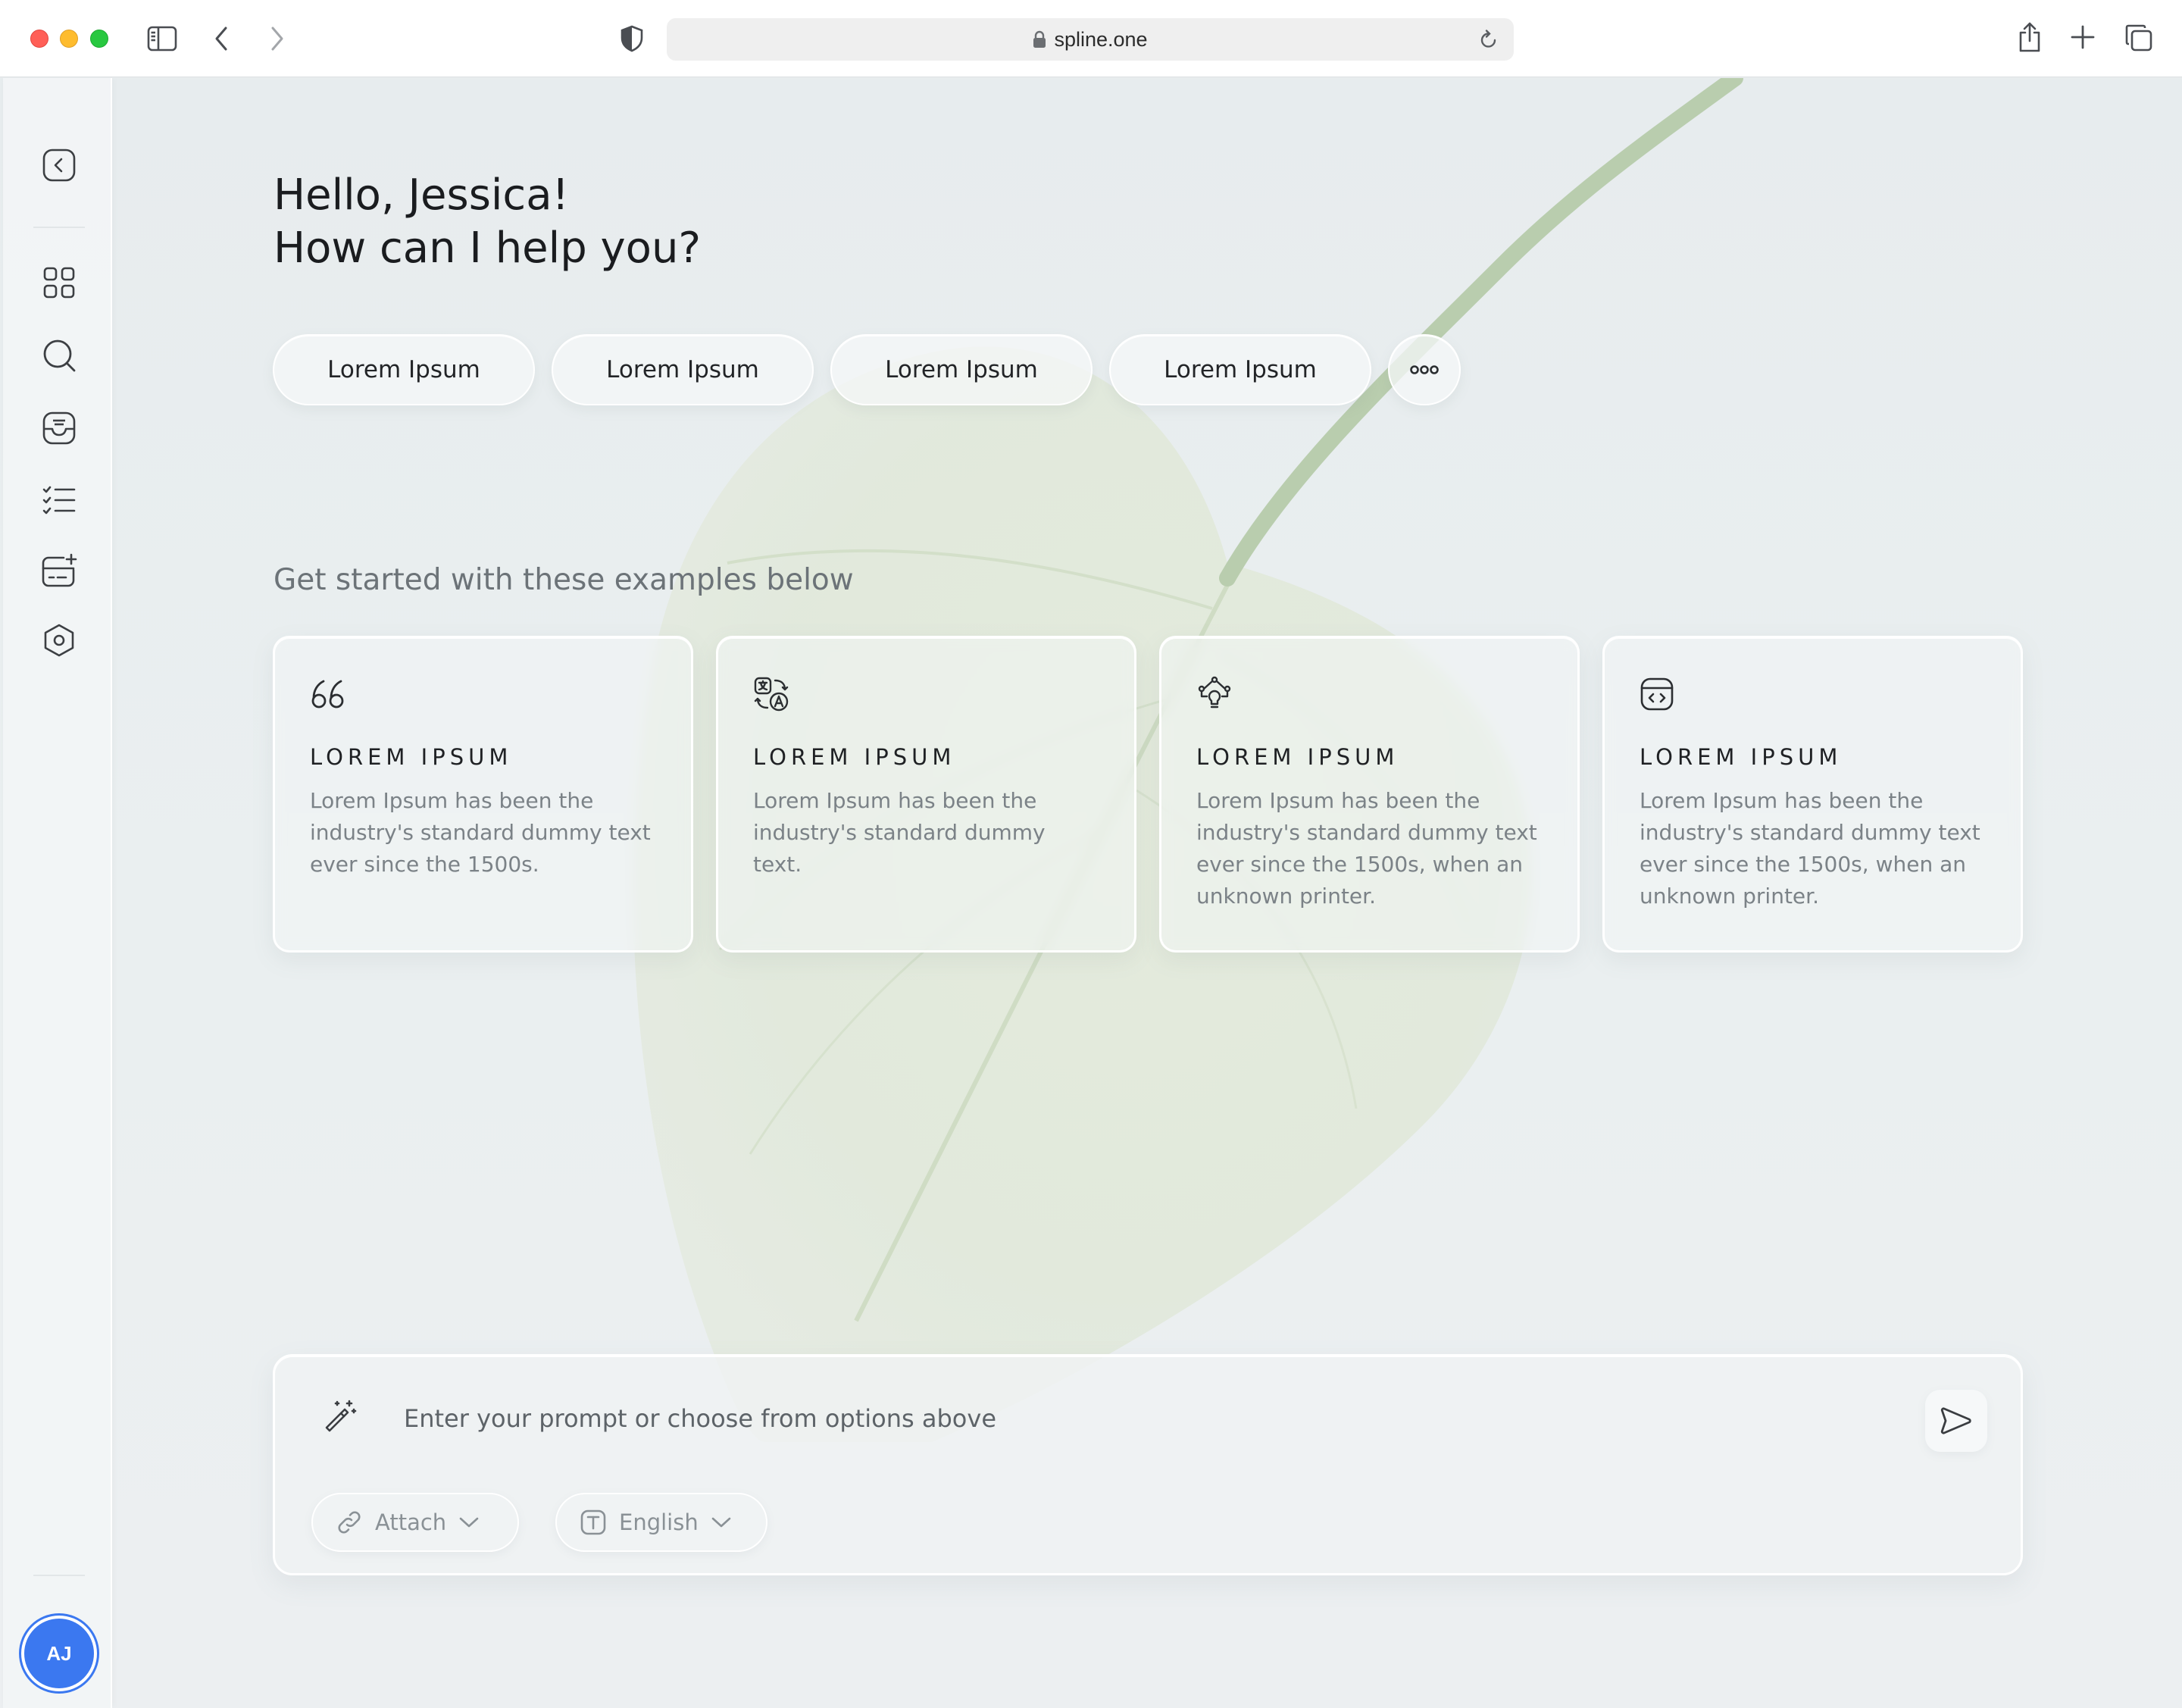  Describe the element at coordinates (593, 1522) in the screenshot. I see `text-format-icon` at that location.